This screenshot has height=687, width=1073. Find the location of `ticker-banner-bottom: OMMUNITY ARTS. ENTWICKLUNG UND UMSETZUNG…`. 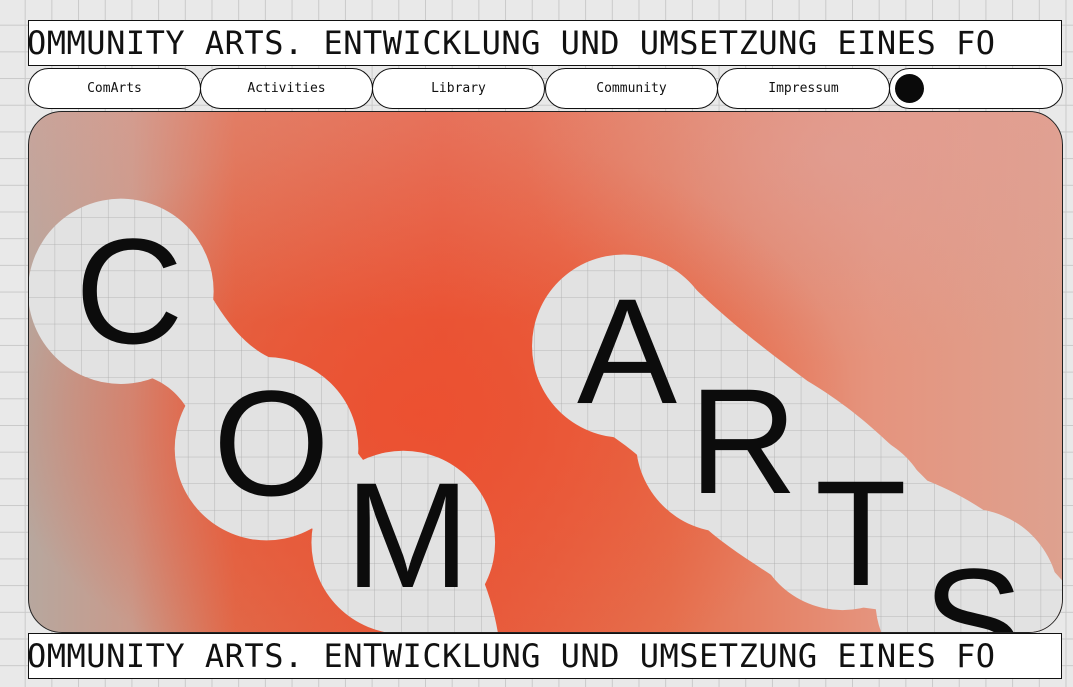

ticker-banner-bottom: OMMUNITY ARTS. ENTWICKLUNG UND UMSETZUNG… is located at coordinates (545, 656).